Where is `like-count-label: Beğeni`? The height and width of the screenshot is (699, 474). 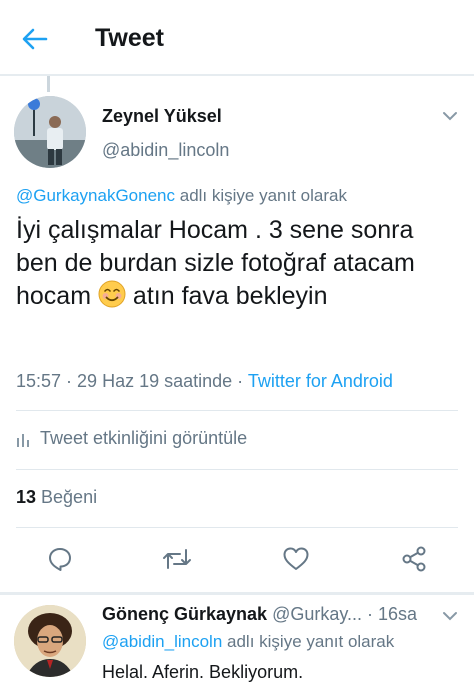
like-count-label: Beğeni is located at coordinates (67, 497).